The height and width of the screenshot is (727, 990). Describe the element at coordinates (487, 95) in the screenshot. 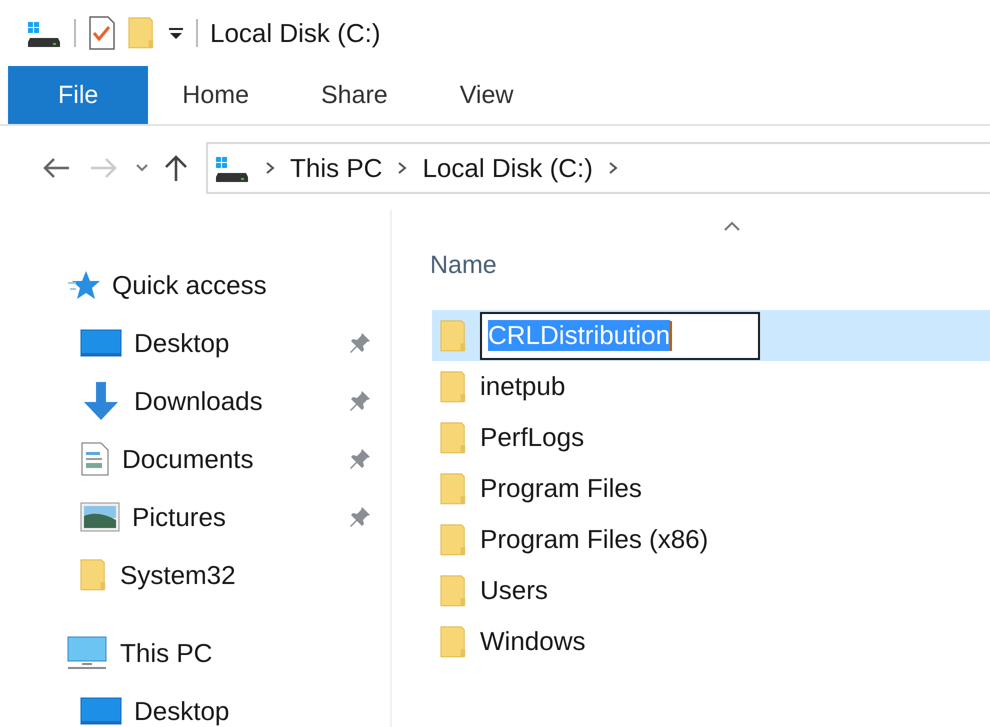

I see `ribbon-tab: View` at that location.